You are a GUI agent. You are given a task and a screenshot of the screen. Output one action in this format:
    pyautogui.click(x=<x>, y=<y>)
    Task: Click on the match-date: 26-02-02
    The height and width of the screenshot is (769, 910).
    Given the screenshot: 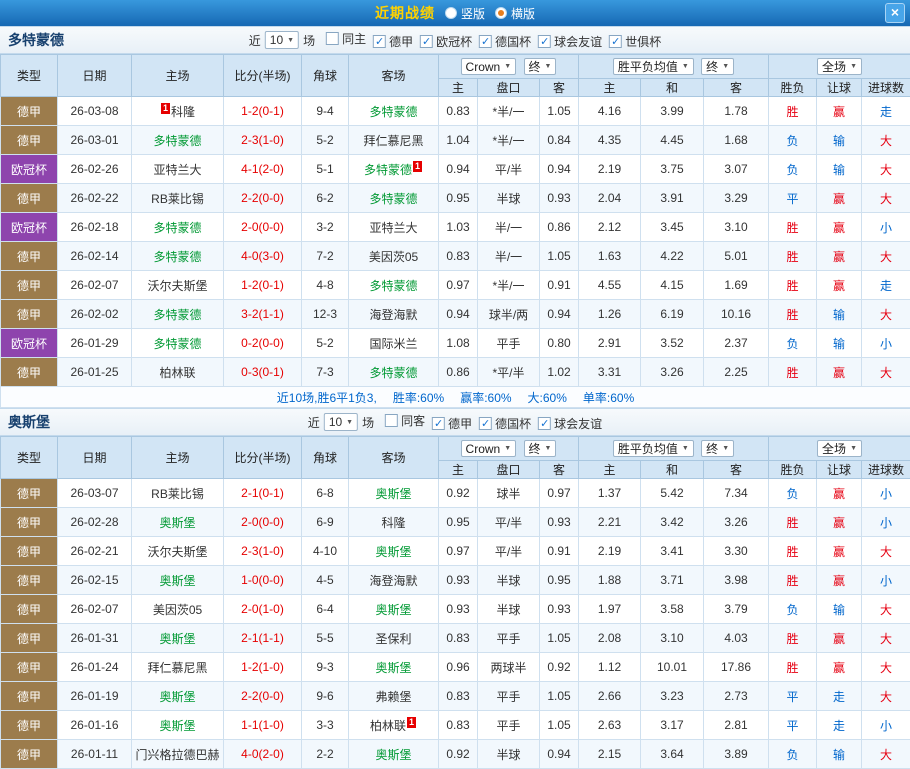 What is the action you would take?
    pyautogui.click(x=95, y=314)
    